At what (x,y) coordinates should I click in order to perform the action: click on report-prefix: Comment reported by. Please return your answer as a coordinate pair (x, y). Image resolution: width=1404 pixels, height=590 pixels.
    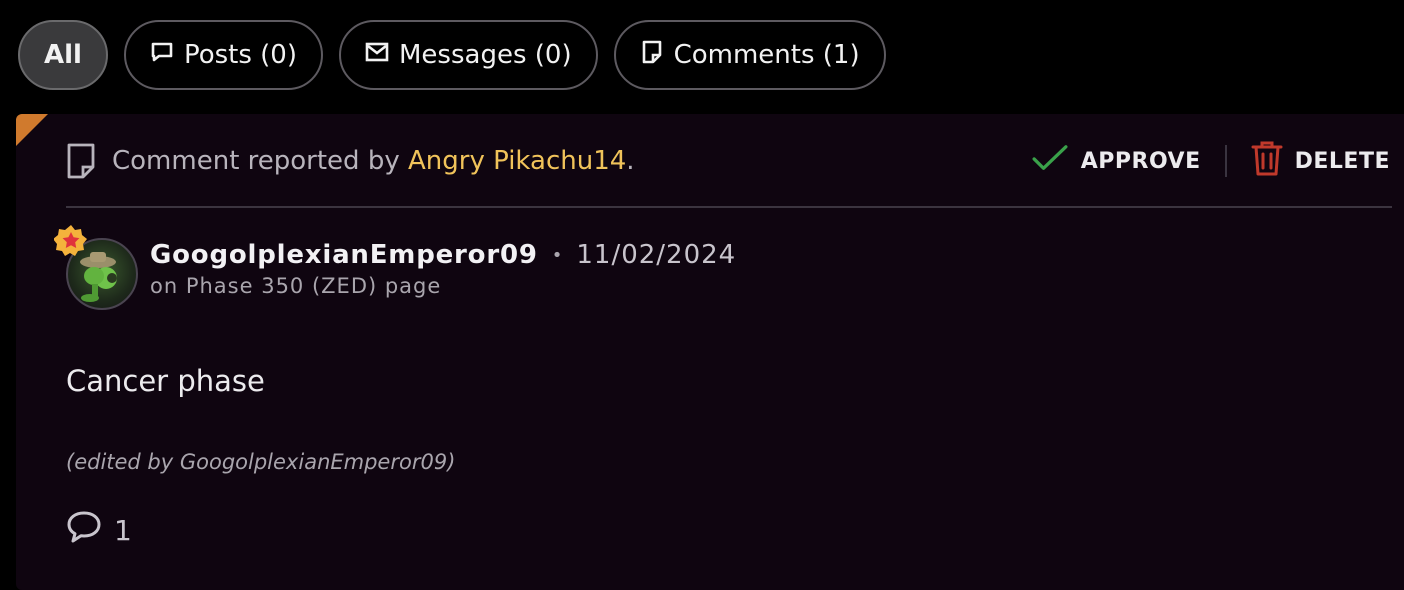
    Looking at the image, I should click on (260, 161).